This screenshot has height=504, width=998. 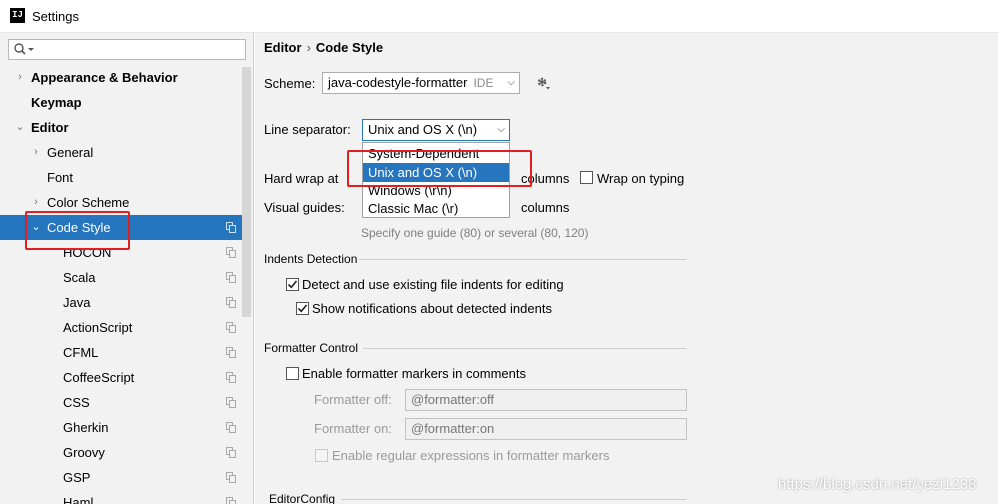 I want to click on editorconfig-divider, so click(x=513, y=499).